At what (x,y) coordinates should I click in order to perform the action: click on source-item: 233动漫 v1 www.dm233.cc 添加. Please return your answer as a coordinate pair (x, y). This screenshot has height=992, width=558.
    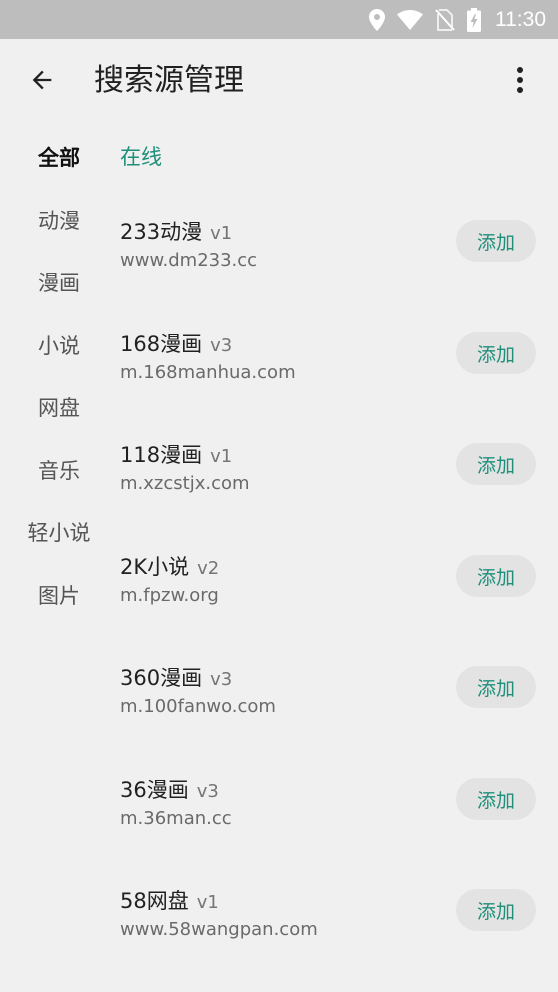
    Looking at the image, I should click on (338, 262).